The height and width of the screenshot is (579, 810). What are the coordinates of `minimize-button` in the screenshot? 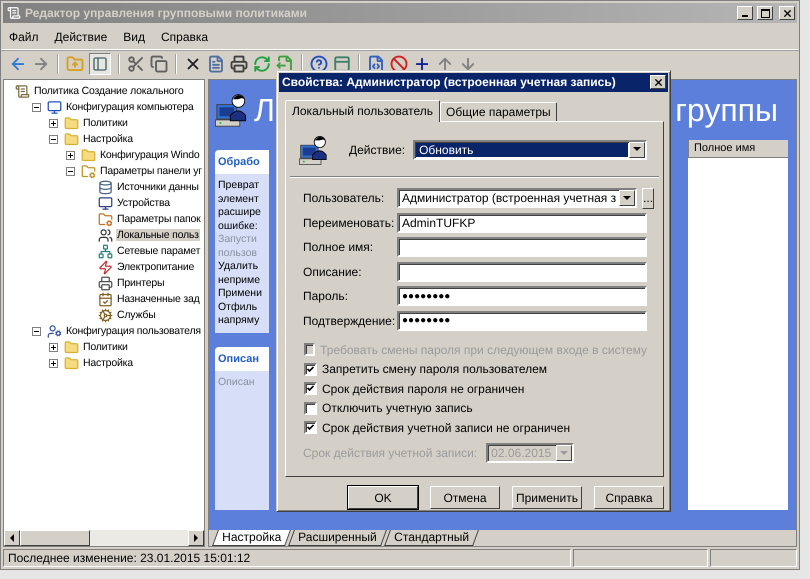 It's located at (745, 13).